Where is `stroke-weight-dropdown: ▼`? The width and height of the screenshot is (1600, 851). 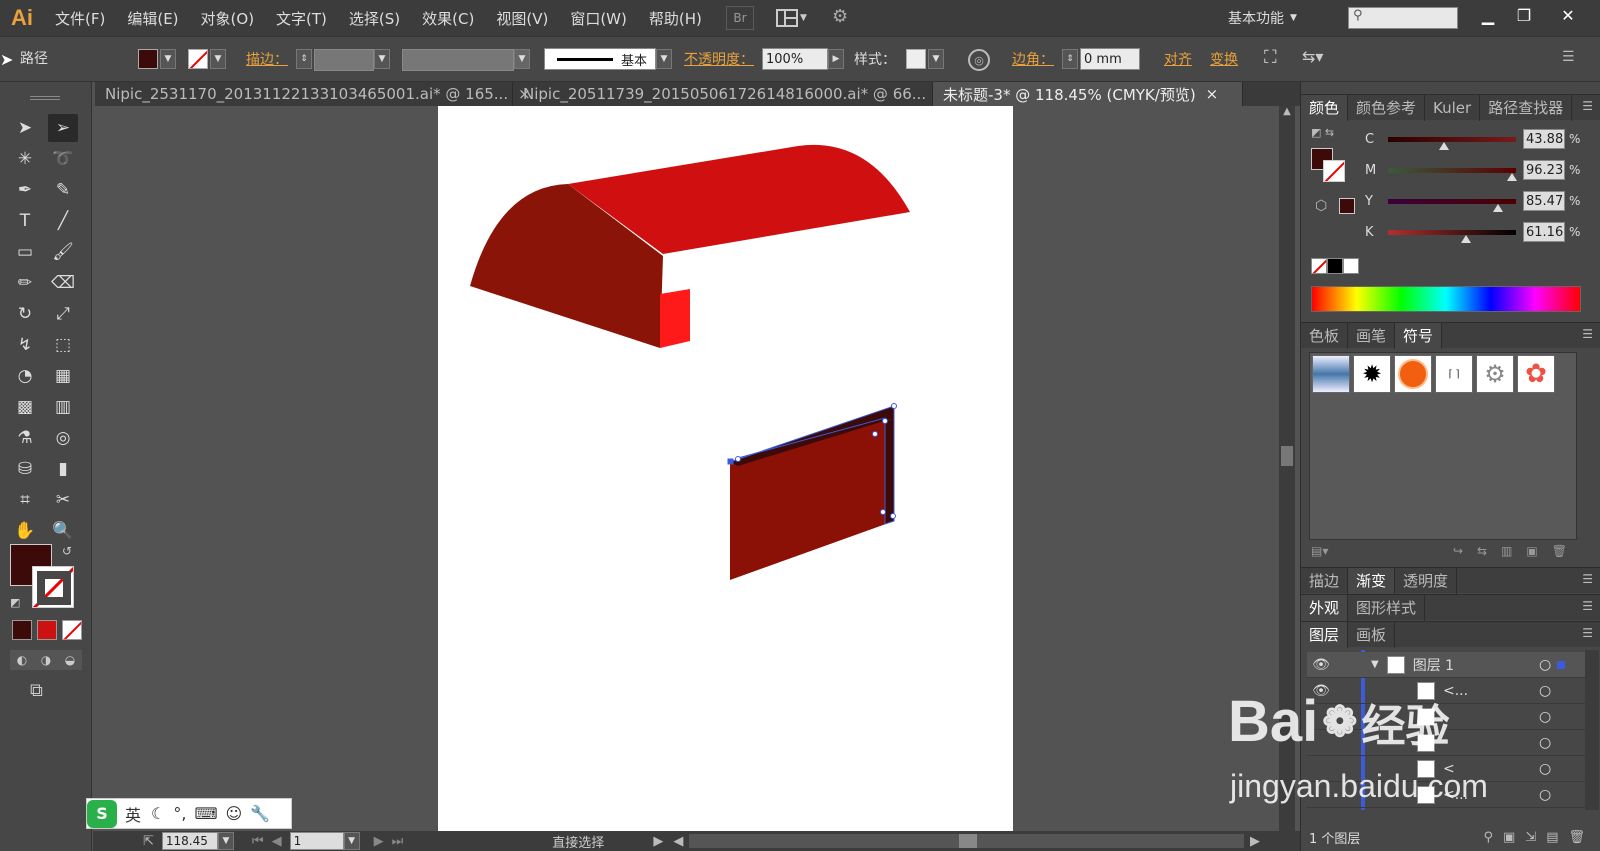 stroke-weight-dropdown: ▼ is located at coordinates (382, 59).